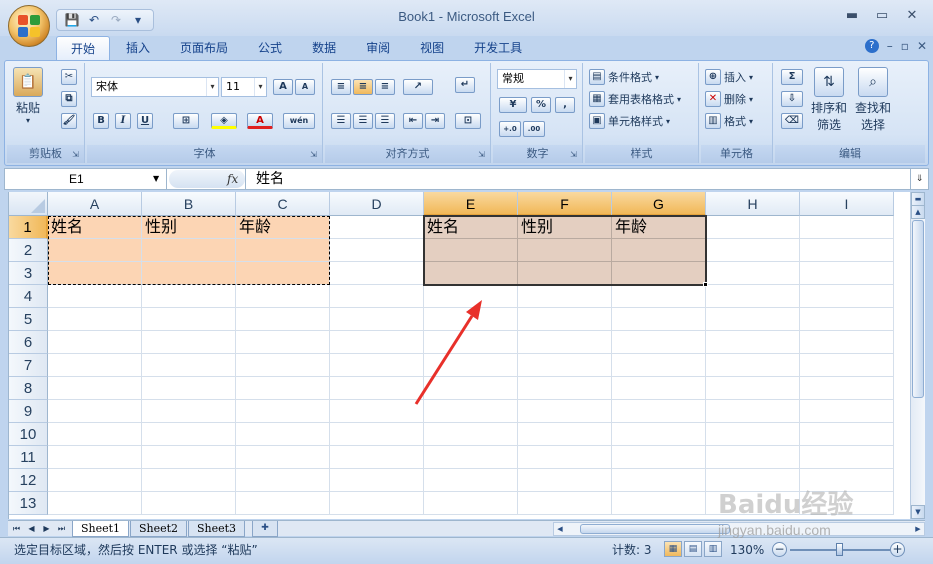  I want to click on last-sheet-icon: ⏭, so click(61, 528).